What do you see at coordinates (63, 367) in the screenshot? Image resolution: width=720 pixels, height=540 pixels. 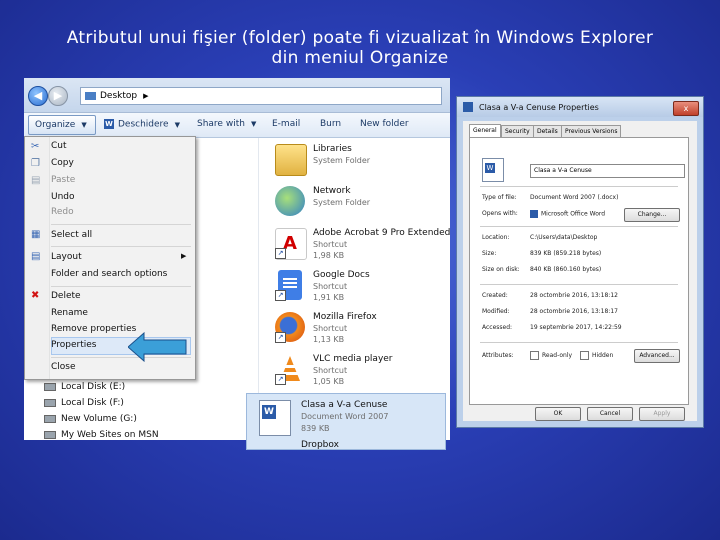 I see `menu-item-close: Close` at bounding box center [63, 367].